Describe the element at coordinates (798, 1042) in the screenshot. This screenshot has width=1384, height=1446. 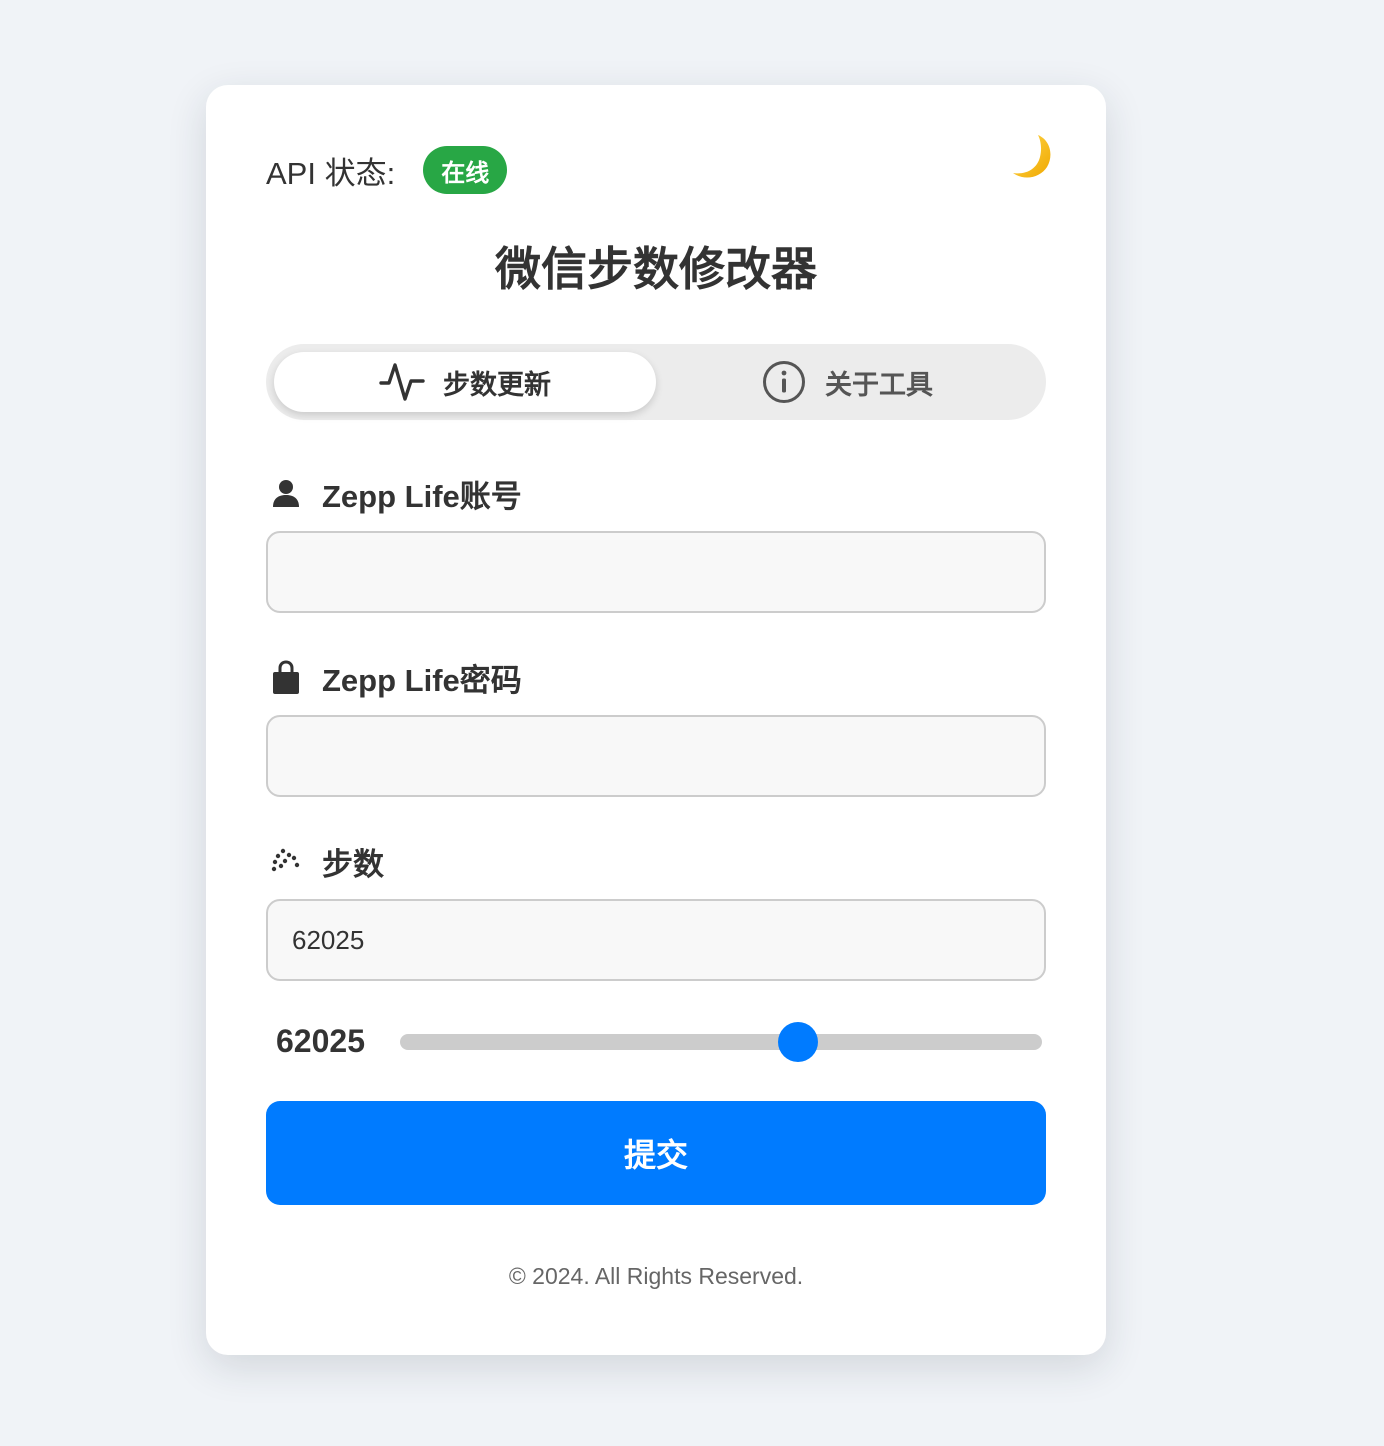
I see `steps-slider-thumb` at that location.